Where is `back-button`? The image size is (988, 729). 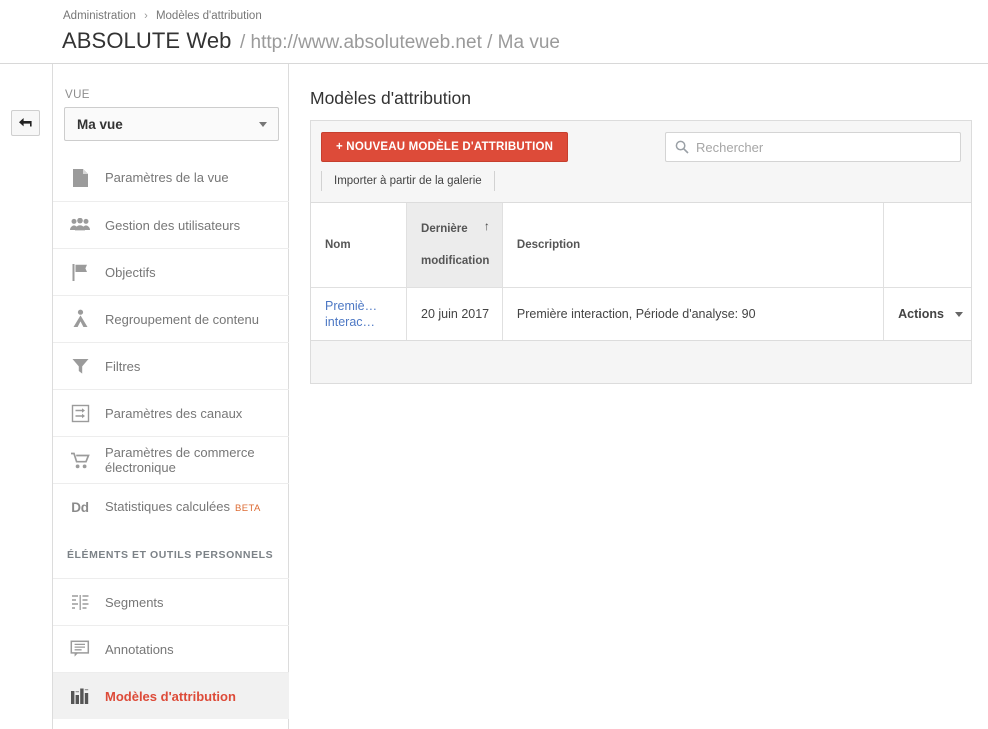
back-button is located at coordinates (25, 123).